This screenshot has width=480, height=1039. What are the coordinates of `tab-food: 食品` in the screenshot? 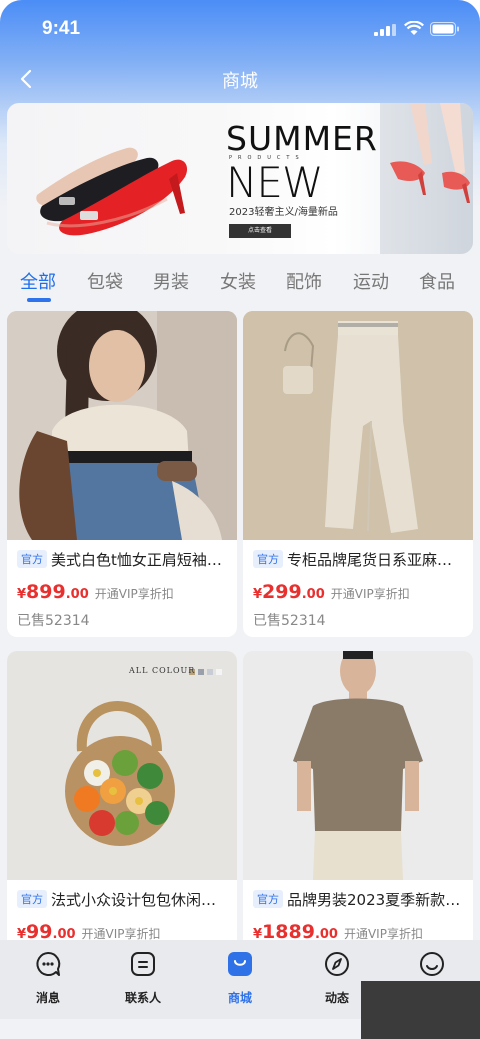 It's located at (437, 281).